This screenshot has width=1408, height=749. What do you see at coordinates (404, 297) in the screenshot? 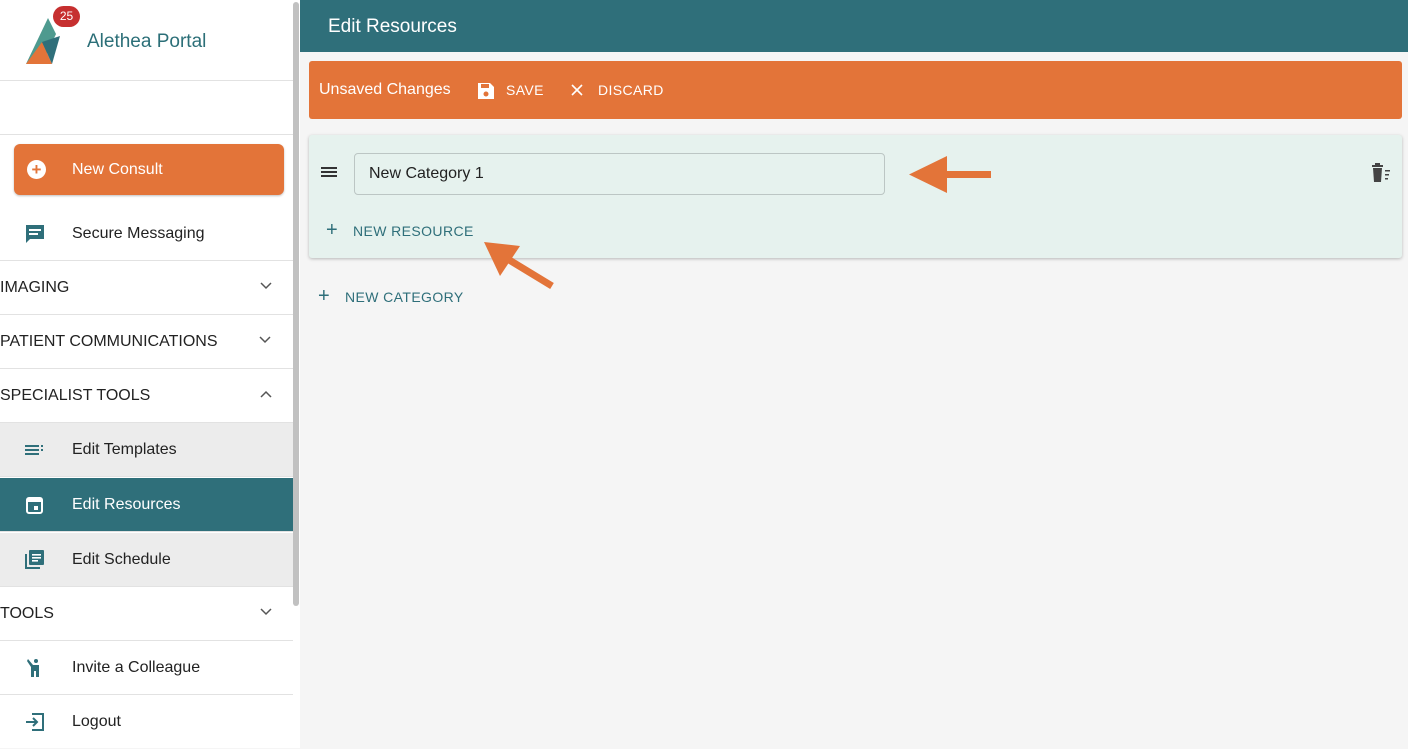
I see `new-category-label: NEW CATEGORY` at bounding box center [404, 297].